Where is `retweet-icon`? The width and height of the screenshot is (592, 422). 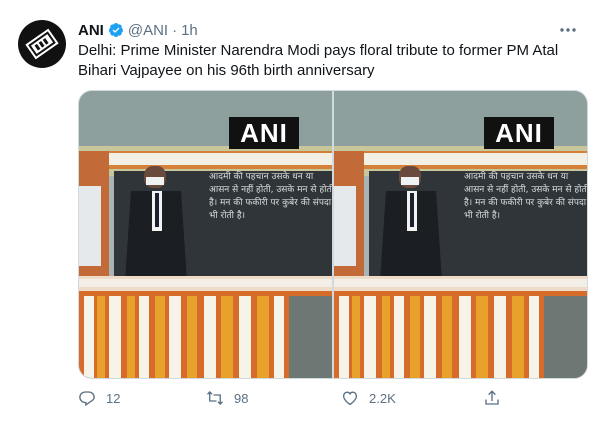 retweet-icon is located at coordinates (215, 398).